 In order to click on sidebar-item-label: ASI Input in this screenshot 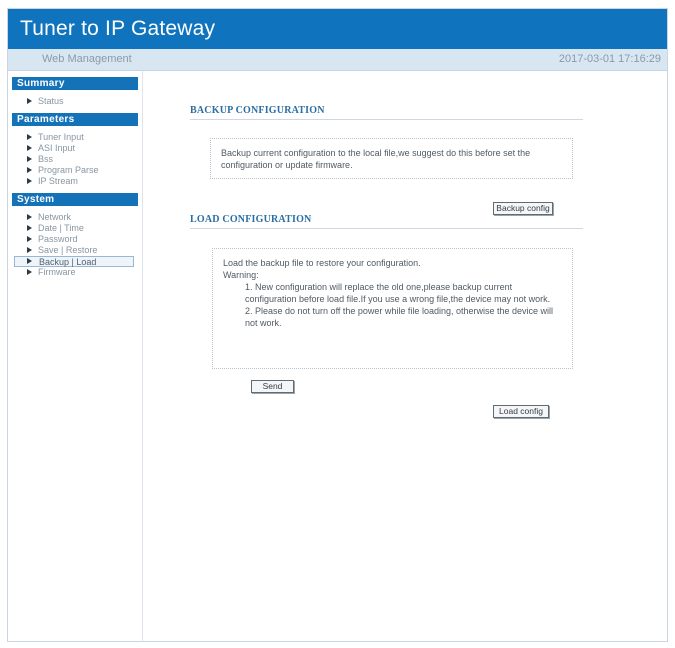, I will do `click(57, 148)`.